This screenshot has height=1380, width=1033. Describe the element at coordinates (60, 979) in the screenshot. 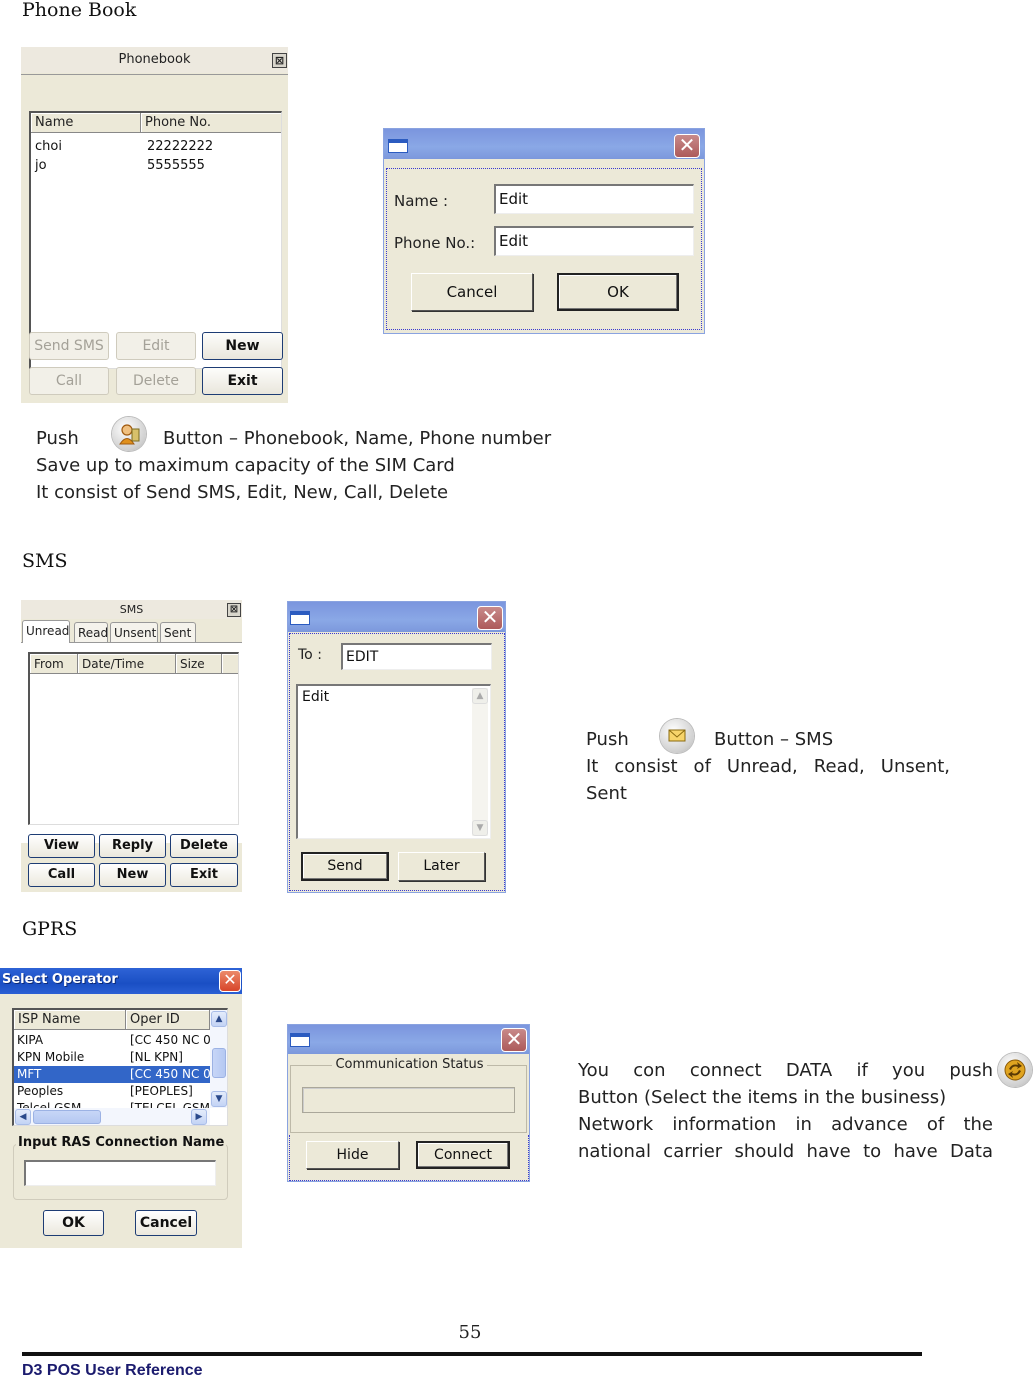

I see `select-operator-title: Select Operator` at that location.